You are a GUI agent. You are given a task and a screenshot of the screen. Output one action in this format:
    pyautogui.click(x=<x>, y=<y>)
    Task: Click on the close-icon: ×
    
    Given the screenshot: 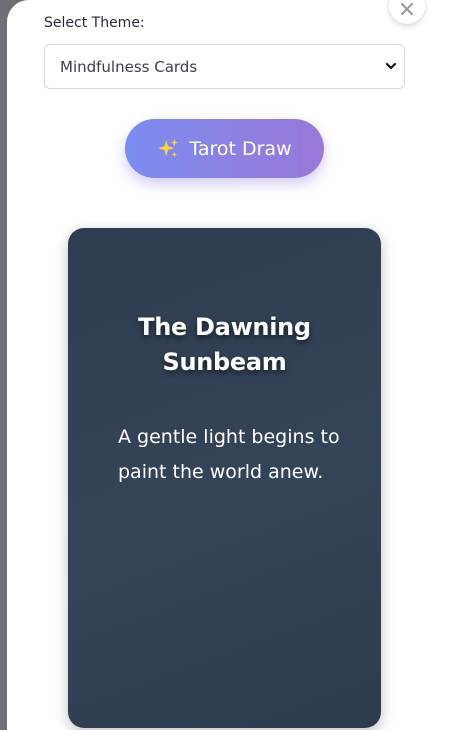 What is the action you would take?
    pyautogui.click(x=407, y=10)
    